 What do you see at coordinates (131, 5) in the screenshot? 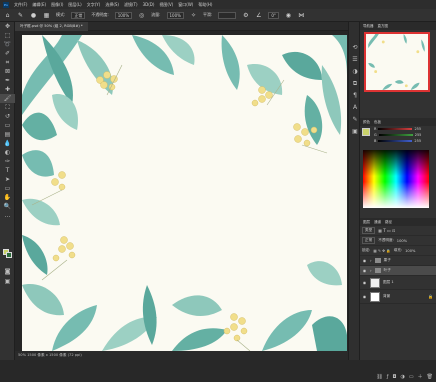
I see `menu-filter: 滤镜(T)` at bounding box center [131, 5].